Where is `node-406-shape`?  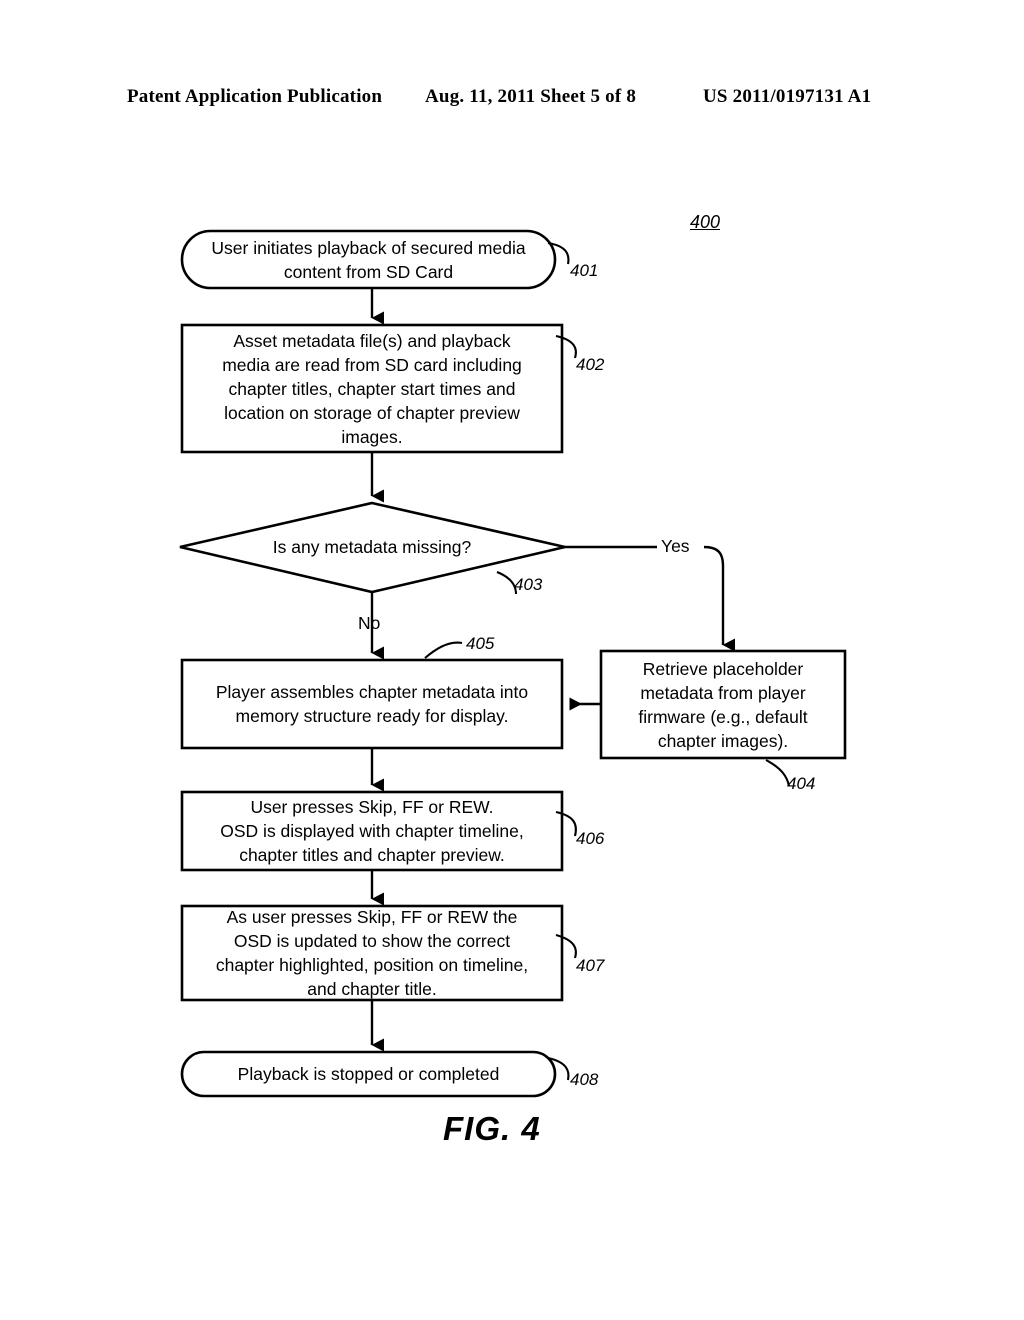 node-406-shape is located at coordinates (372, 831).